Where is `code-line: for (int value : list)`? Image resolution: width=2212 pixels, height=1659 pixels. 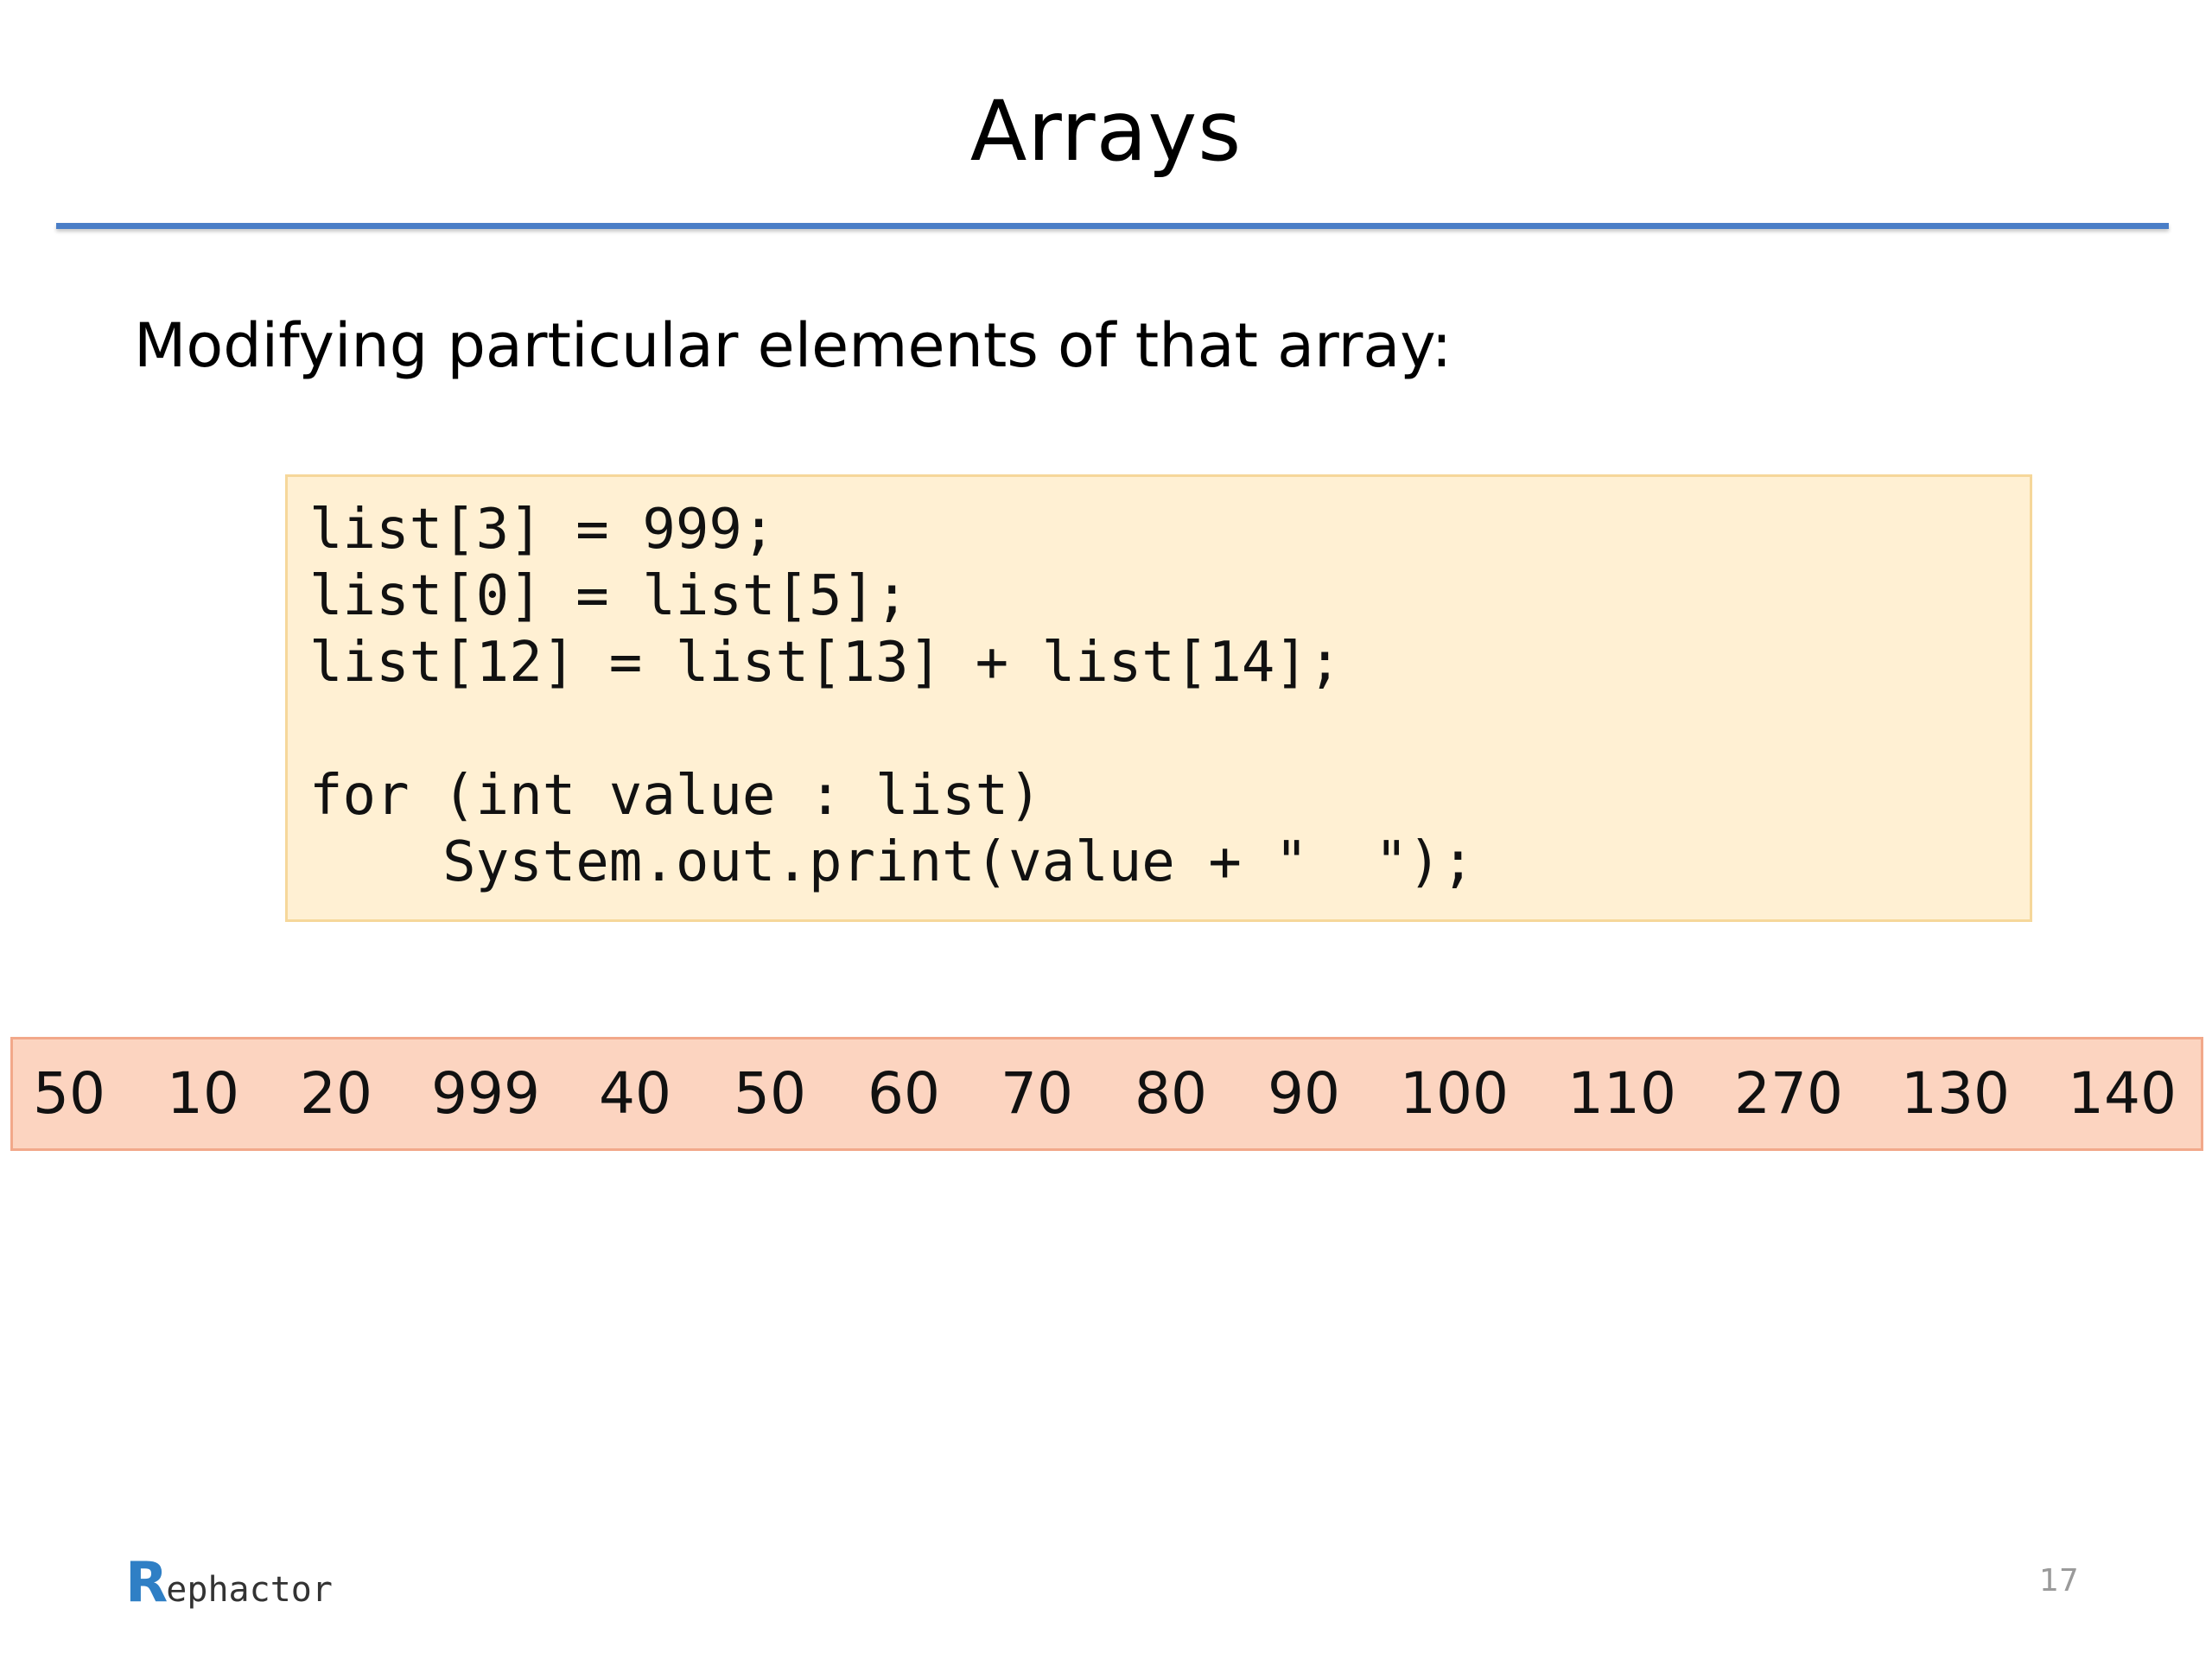
code-line: for (int value : list) is located at coordinates (675, 796).